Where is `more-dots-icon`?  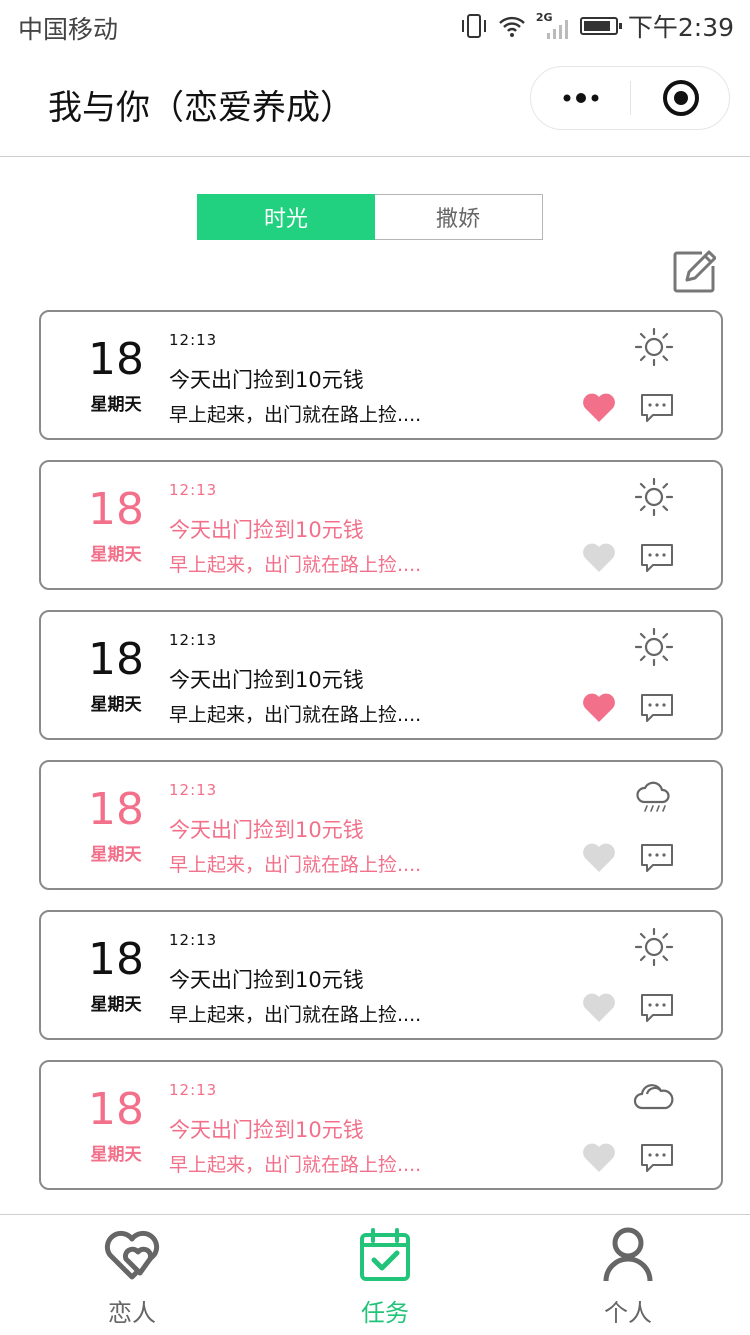 more-dots-icon is located at coordinates (580, 98).